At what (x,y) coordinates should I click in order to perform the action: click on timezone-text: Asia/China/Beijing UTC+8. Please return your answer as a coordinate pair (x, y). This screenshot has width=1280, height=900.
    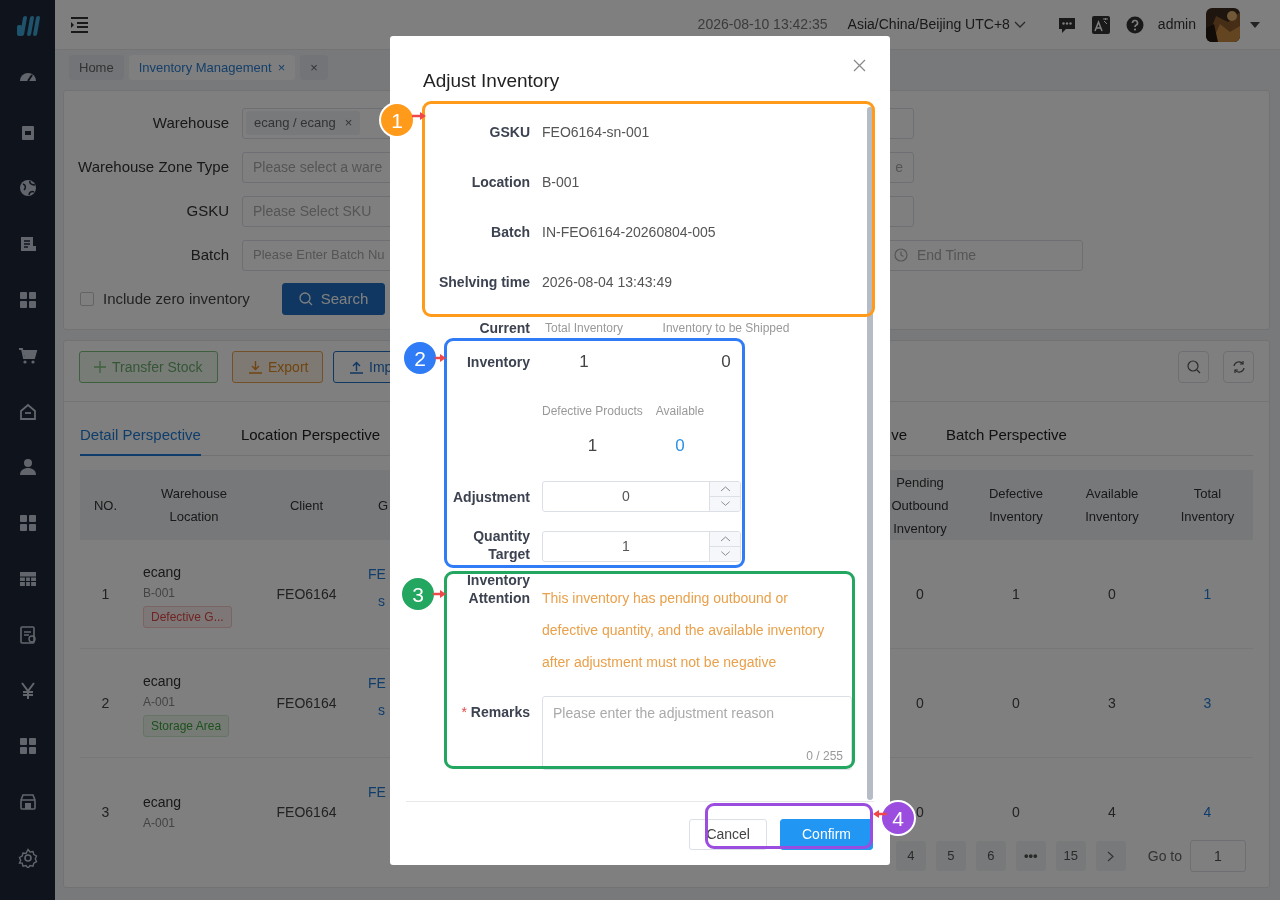
    Looking at the image, I should click on (928, 24).